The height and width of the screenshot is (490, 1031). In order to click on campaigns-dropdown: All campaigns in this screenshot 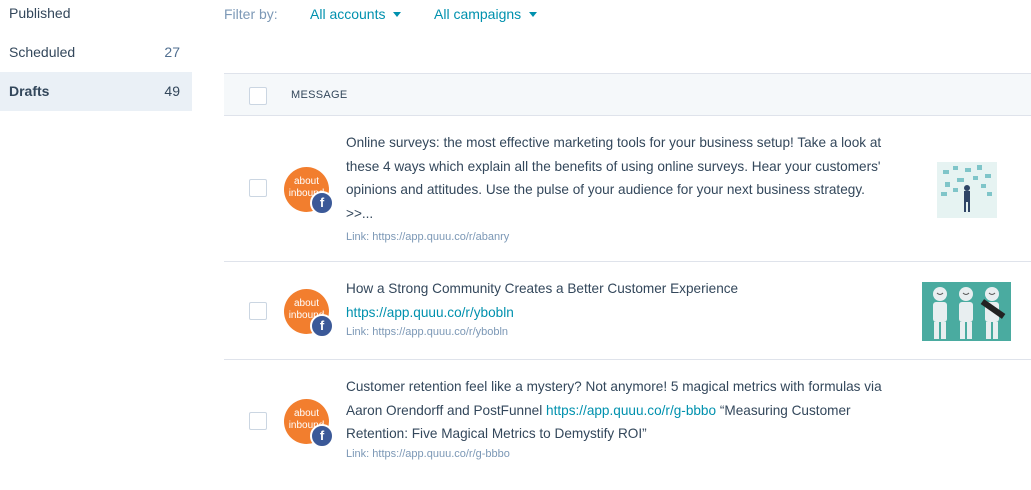, I will do `click(486, 14)`.